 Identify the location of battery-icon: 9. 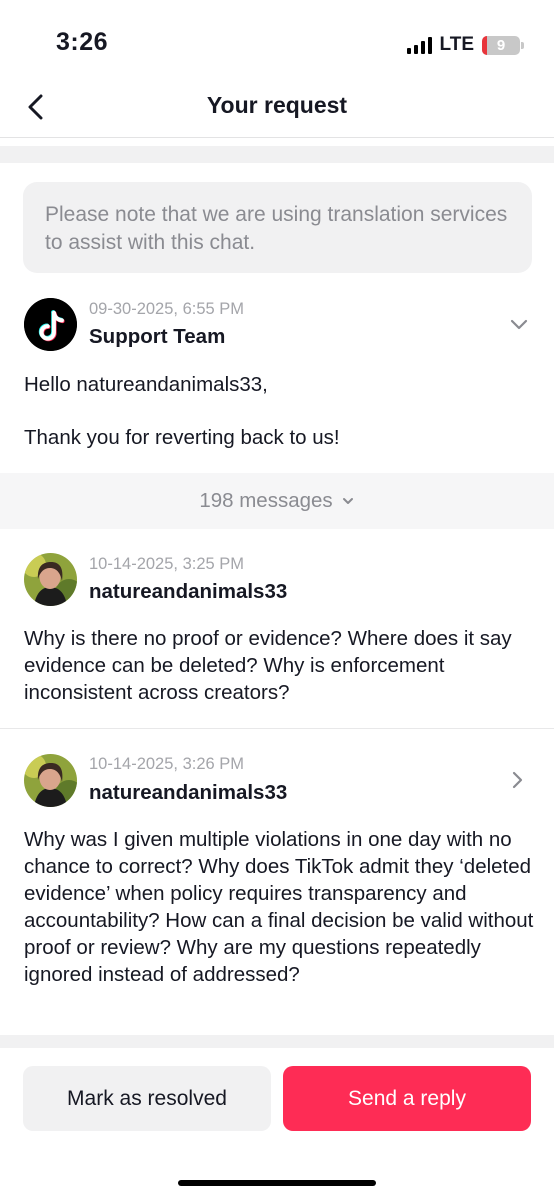
(501, 45).